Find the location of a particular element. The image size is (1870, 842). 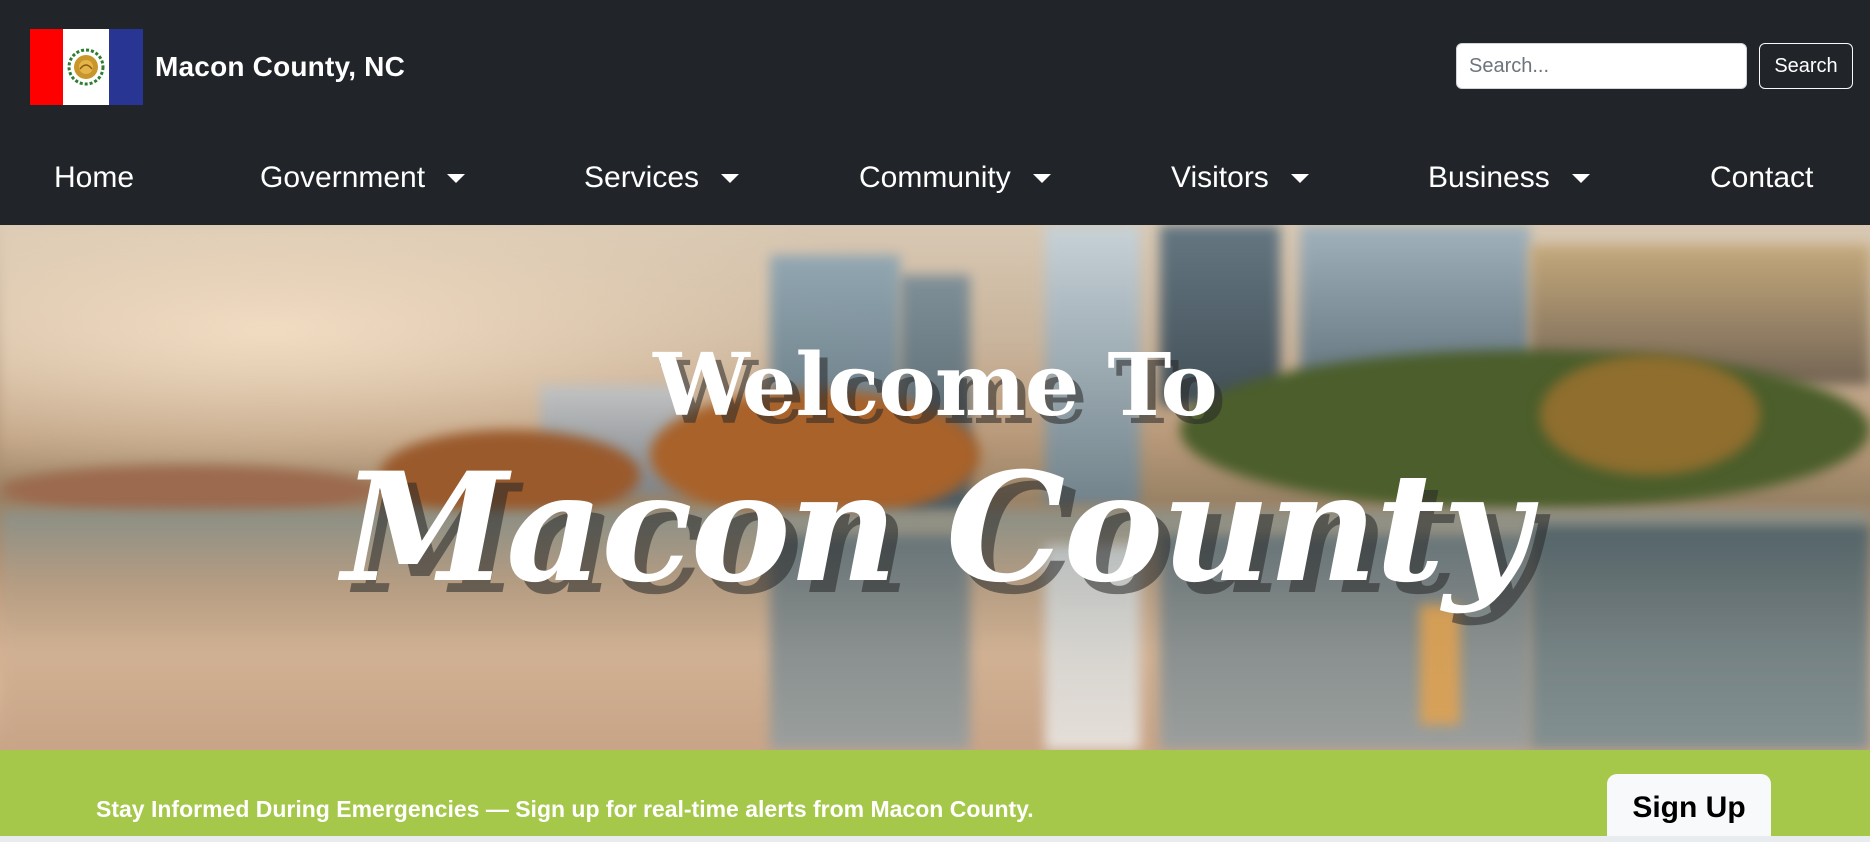

nav-item-services: Services is located at coordinates (662, 178).